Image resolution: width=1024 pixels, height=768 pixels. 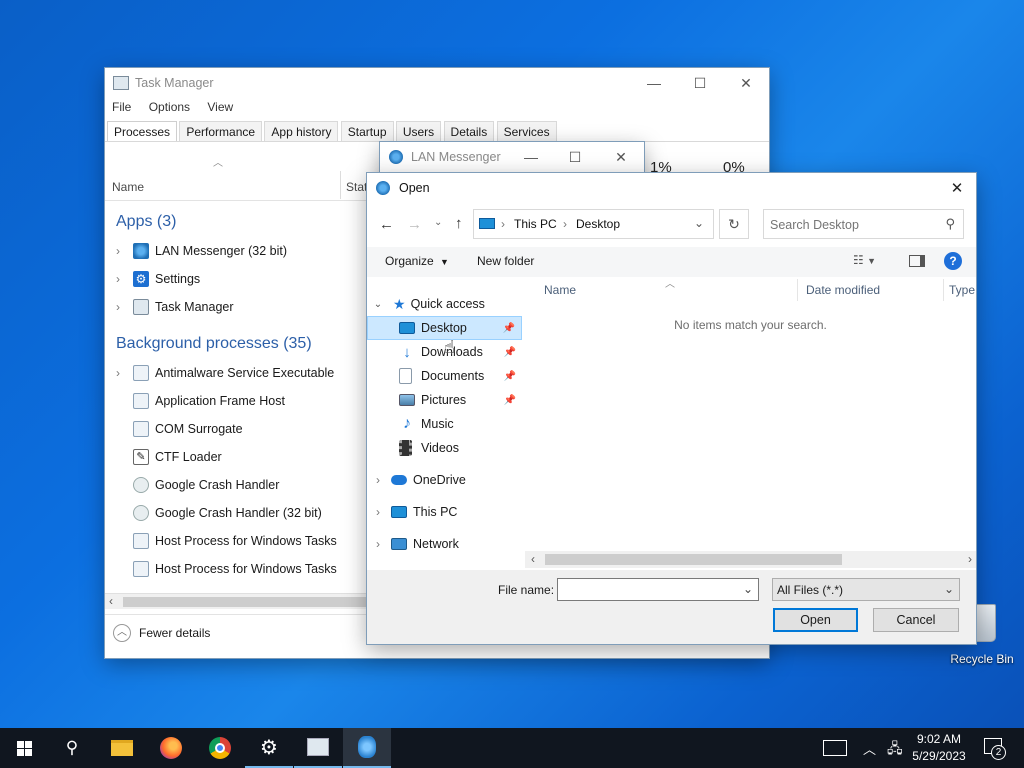 What do you see at coordinates (438, 222) in the screenshot?
I see `recent-locations-chevron-icon: ⌄` at bounding box center [438, 222].